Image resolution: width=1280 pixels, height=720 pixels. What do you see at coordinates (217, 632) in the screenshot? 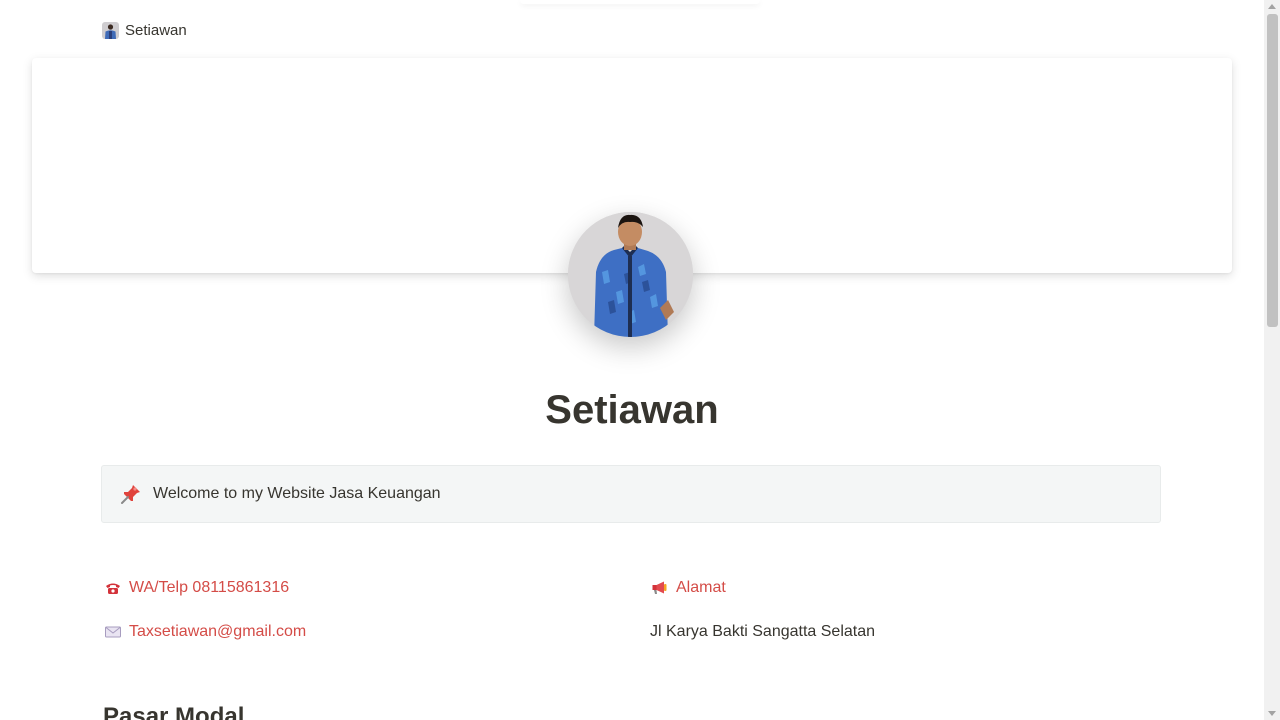
I see `email-link: Taxsetiawan@gmail.com` at bounding box center [217, 632].